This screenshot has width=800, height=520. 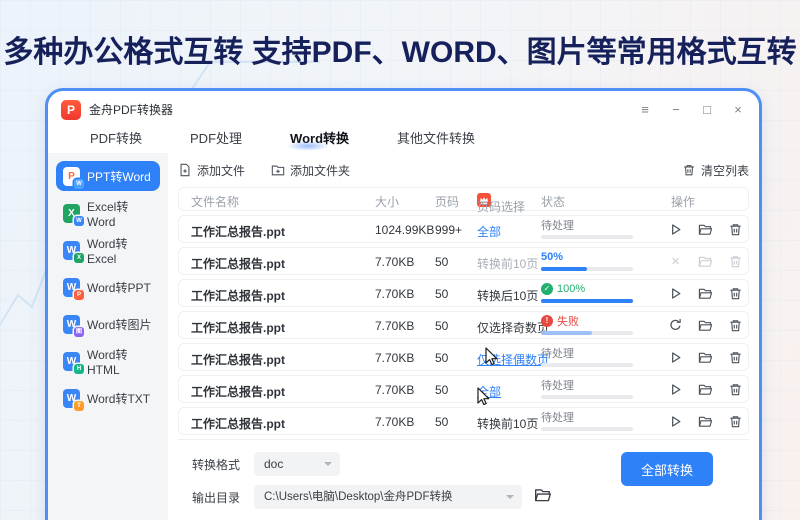 I want to click on table-row: 工作汇总报告.ppt 7.70KB 50 全部 待处理 ×, so click(x=463, y=389).